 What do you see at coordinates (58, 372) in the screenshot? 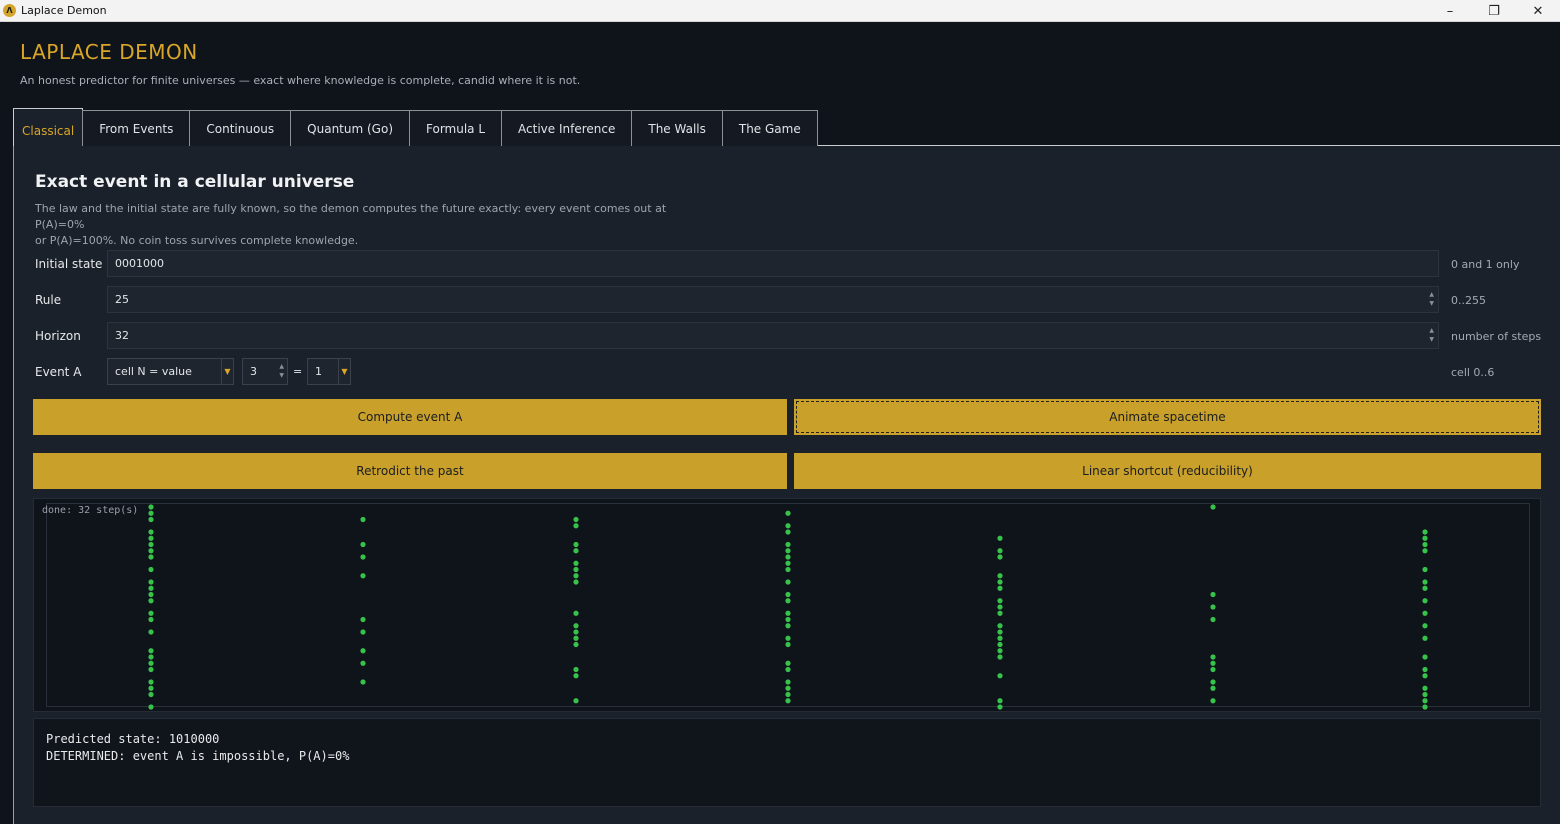
I see `event-a-label: Event A` at bounding box center [58, 372].